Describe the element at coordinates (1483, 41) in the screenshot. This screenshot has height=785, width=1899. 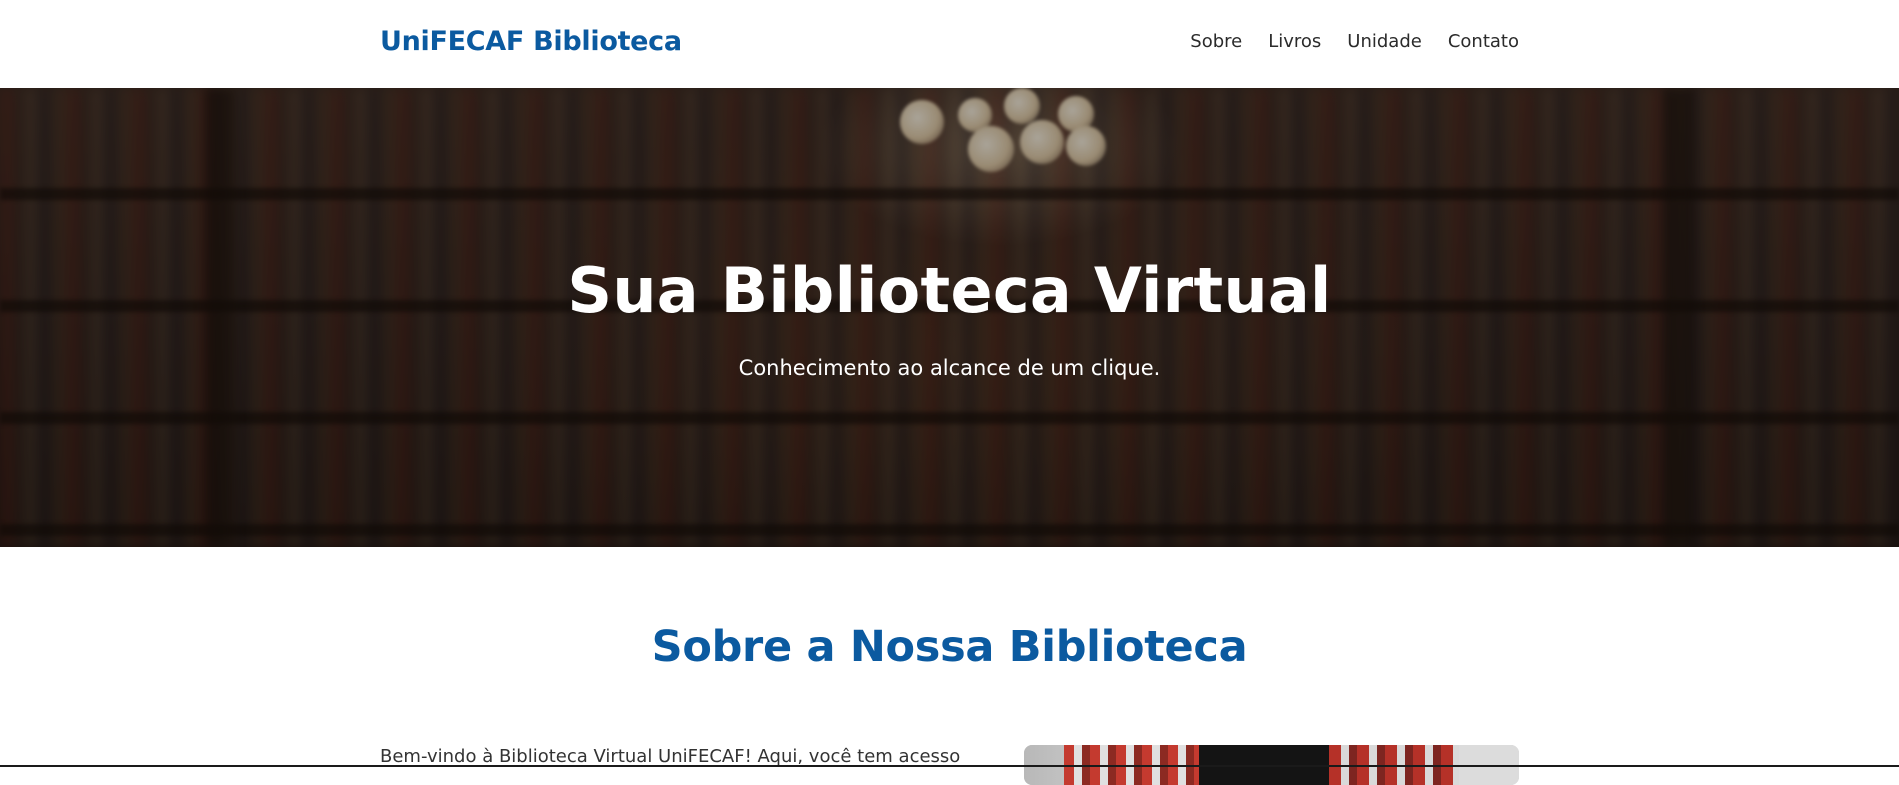
I see `nav-link-contato: Contato` at that location.